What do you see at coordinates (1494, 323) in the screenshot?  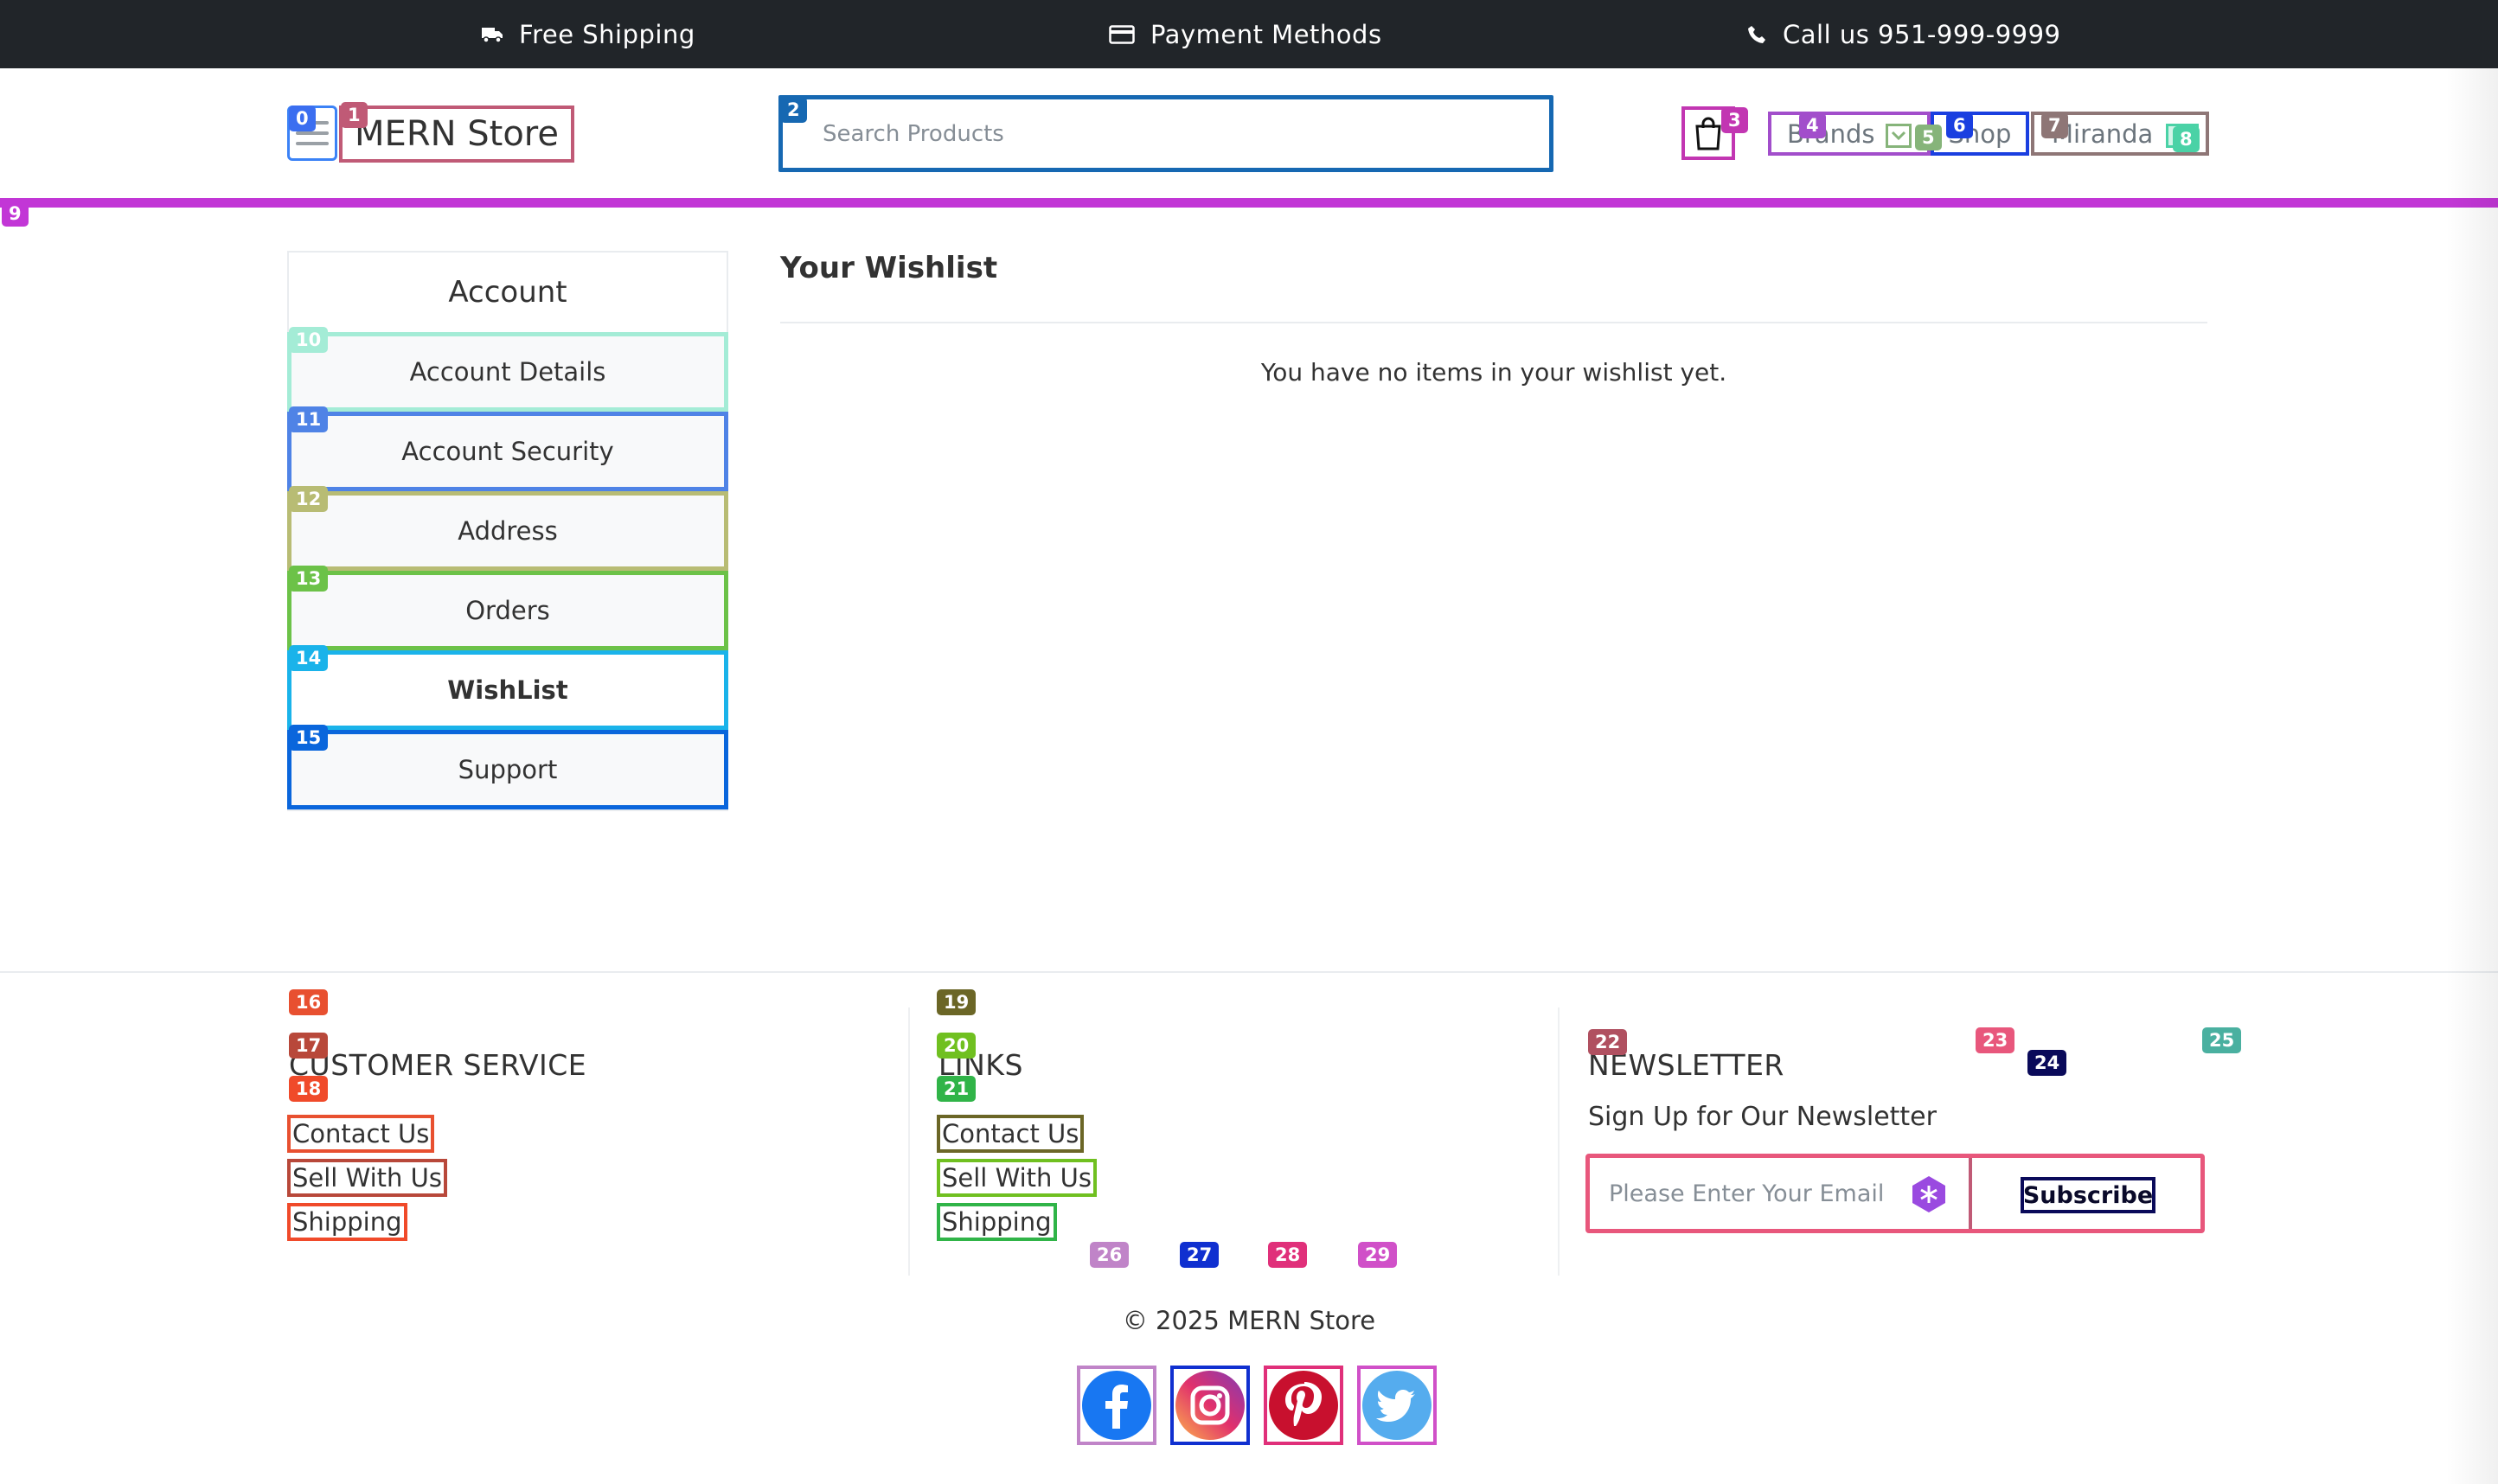 I see `title-divider` at bounding box center [1494, 323].